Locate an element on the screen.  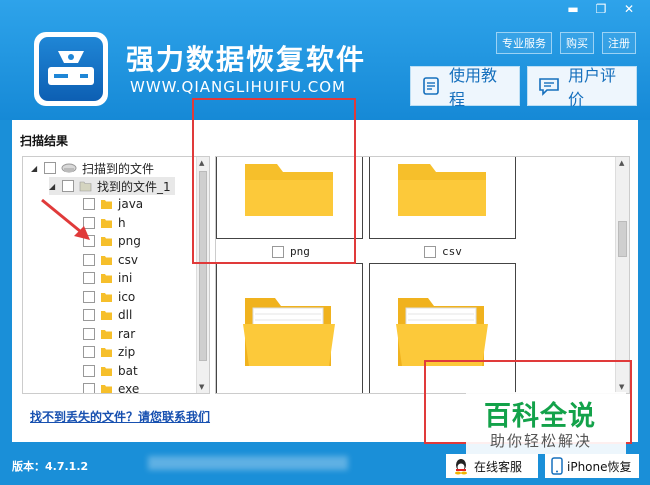
grid-scrollbar: ▲ ▼ is located at coordinates (622, 275).